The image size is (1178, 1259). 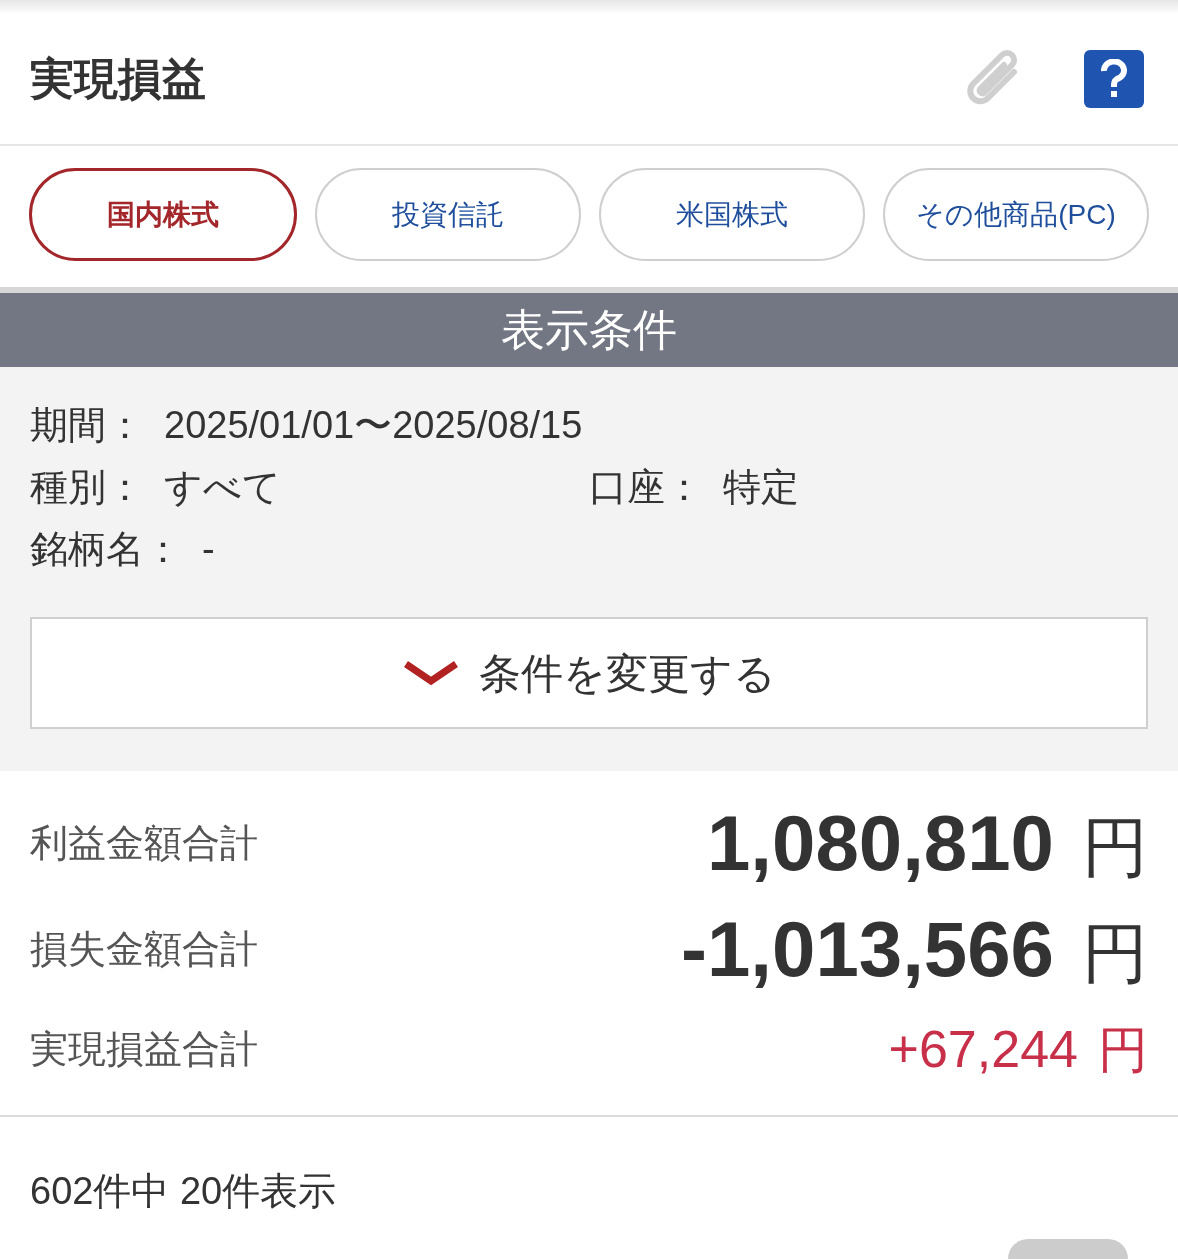 I want to click on category-tab: 米国株式, so click(x=732, y=214).